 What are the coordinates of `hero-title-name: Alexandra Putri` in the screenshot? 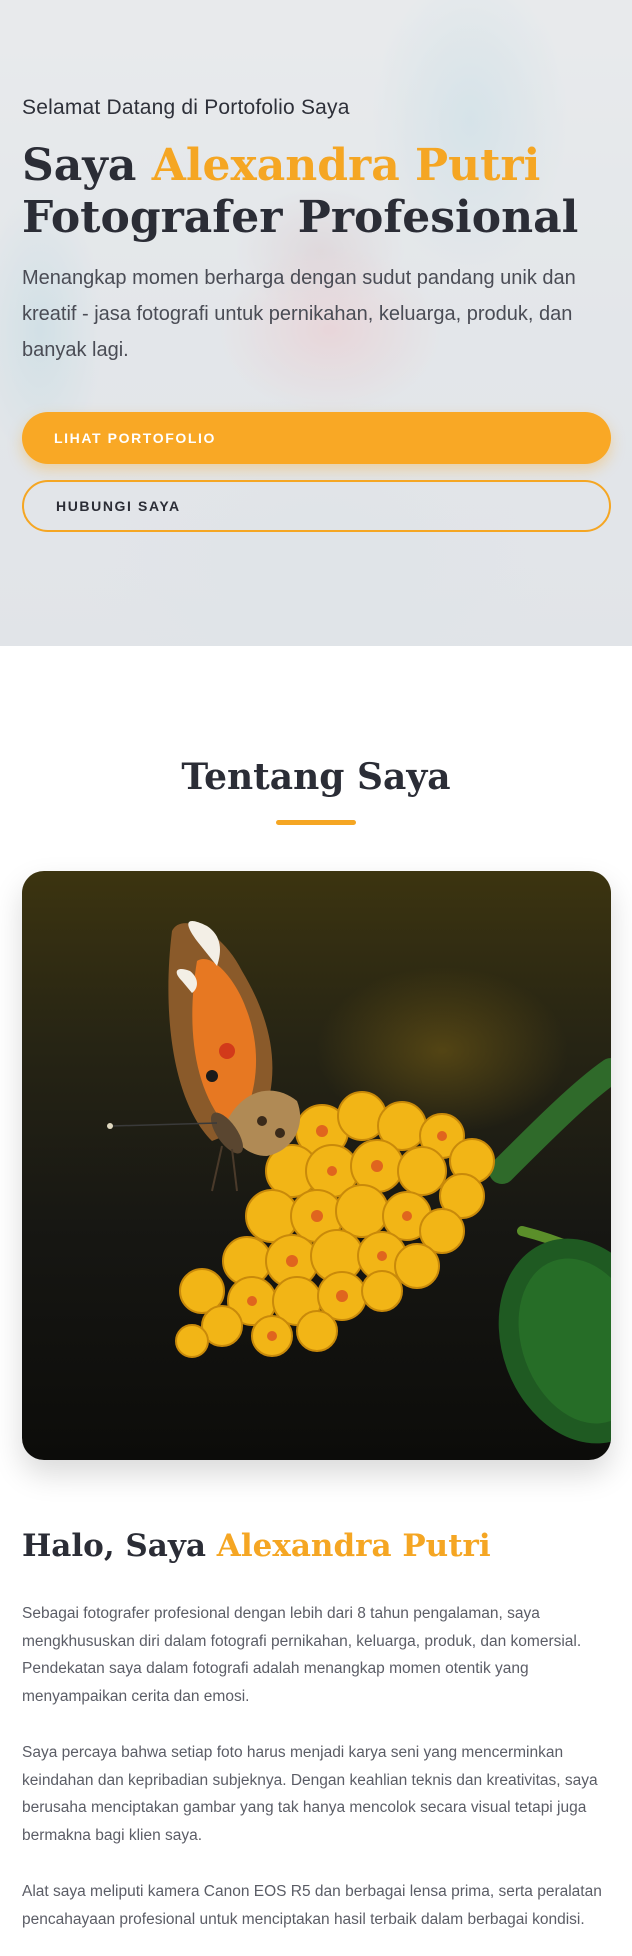 It's located at (346, 165).